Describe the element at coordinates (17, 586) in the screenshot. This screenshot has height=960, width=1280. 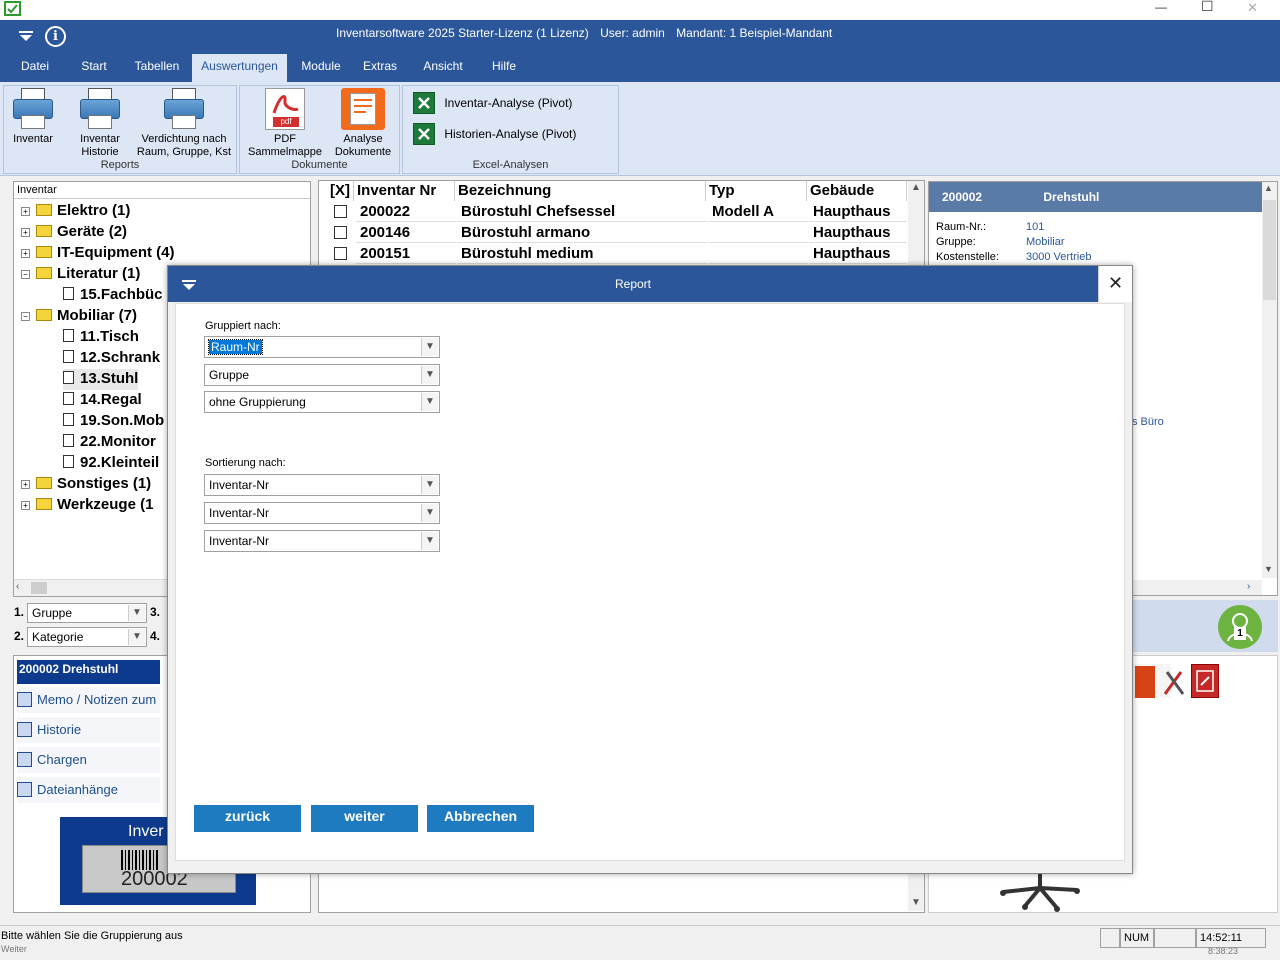
I see `scroll-left-icon: ‹` at that location.